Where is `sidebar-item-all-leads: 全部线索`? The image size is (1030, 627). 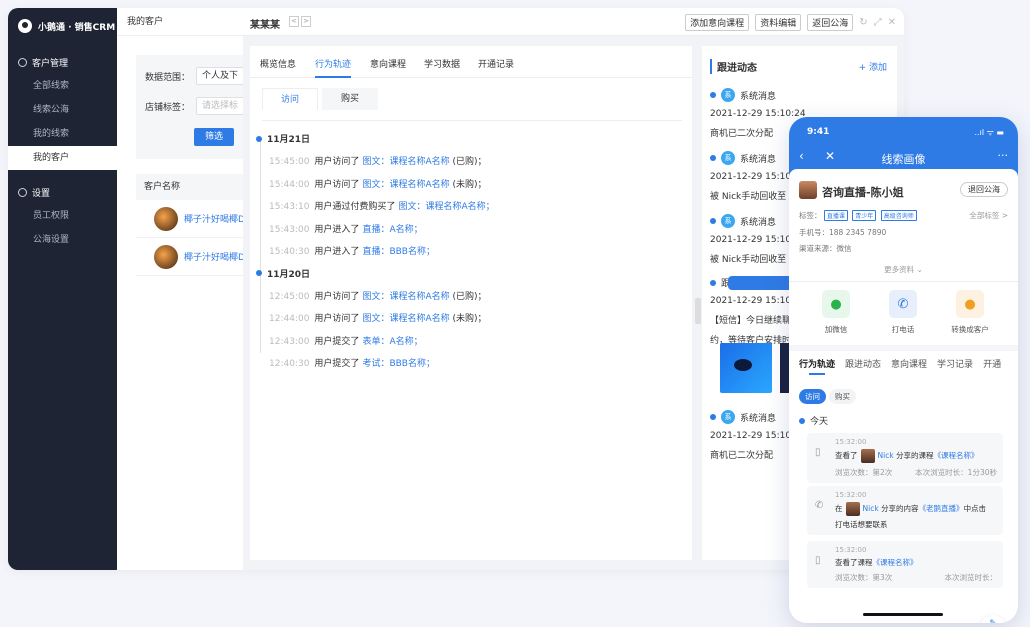 sidebar-item-all-leads: 全部线索 is located at coordinates (62, 86).